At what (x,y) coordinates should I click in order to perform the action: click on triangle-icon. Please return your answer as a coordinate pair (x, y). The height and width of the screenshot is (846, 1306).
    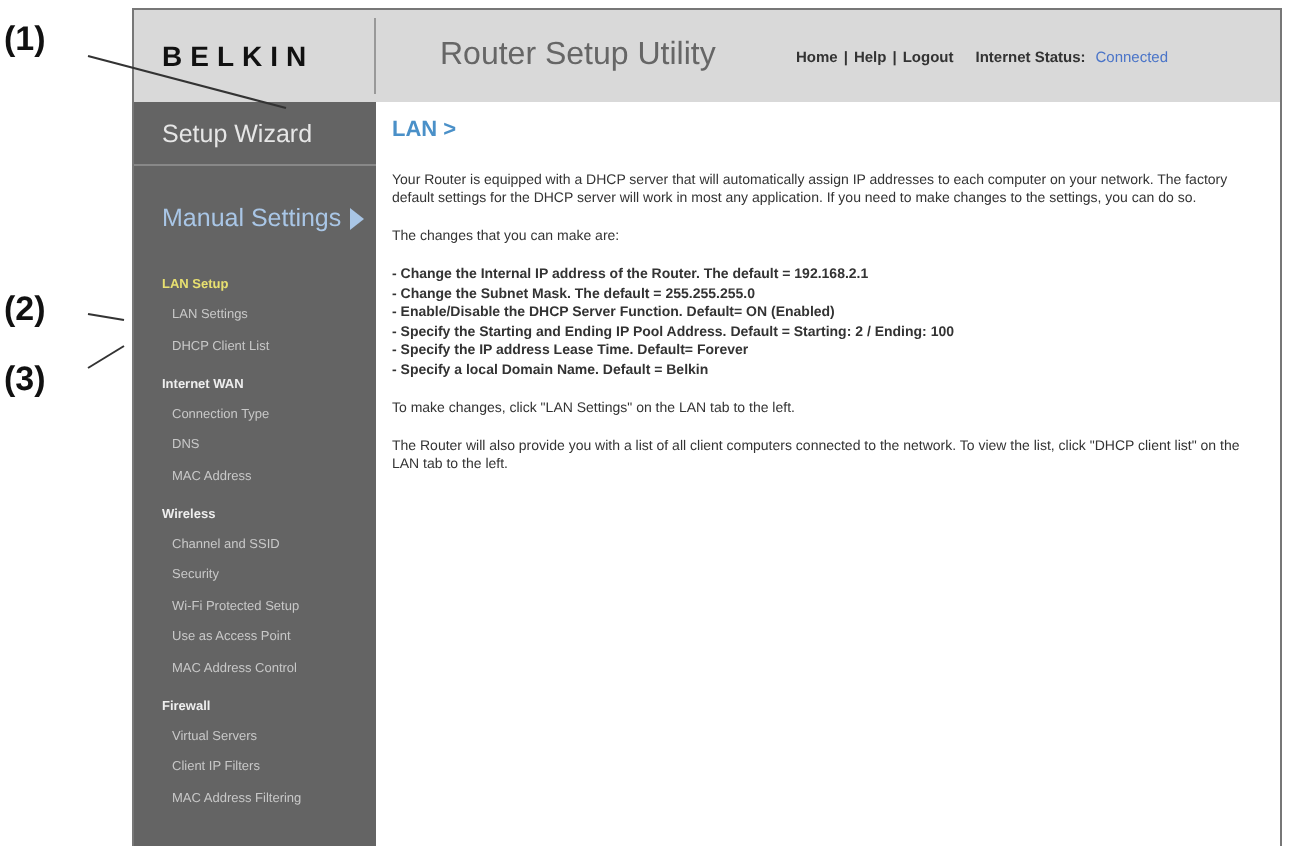
    Looking at the image, I should click on (356, 218).